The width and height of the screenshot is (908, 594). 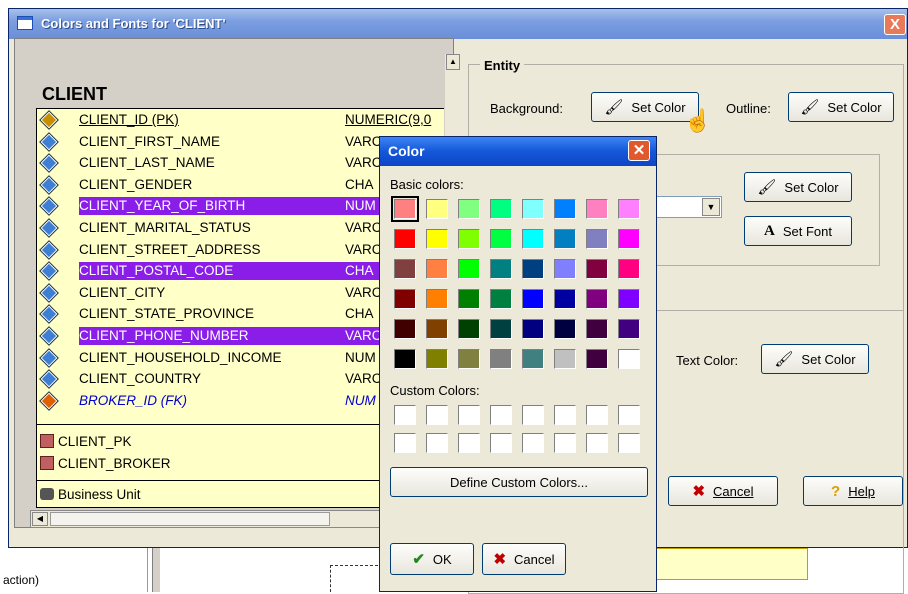 What do you see at coordinates (427, 184) in the screenshot?
I see `basic-colors-label: Basic colors:` at bounding box center [427, 184].